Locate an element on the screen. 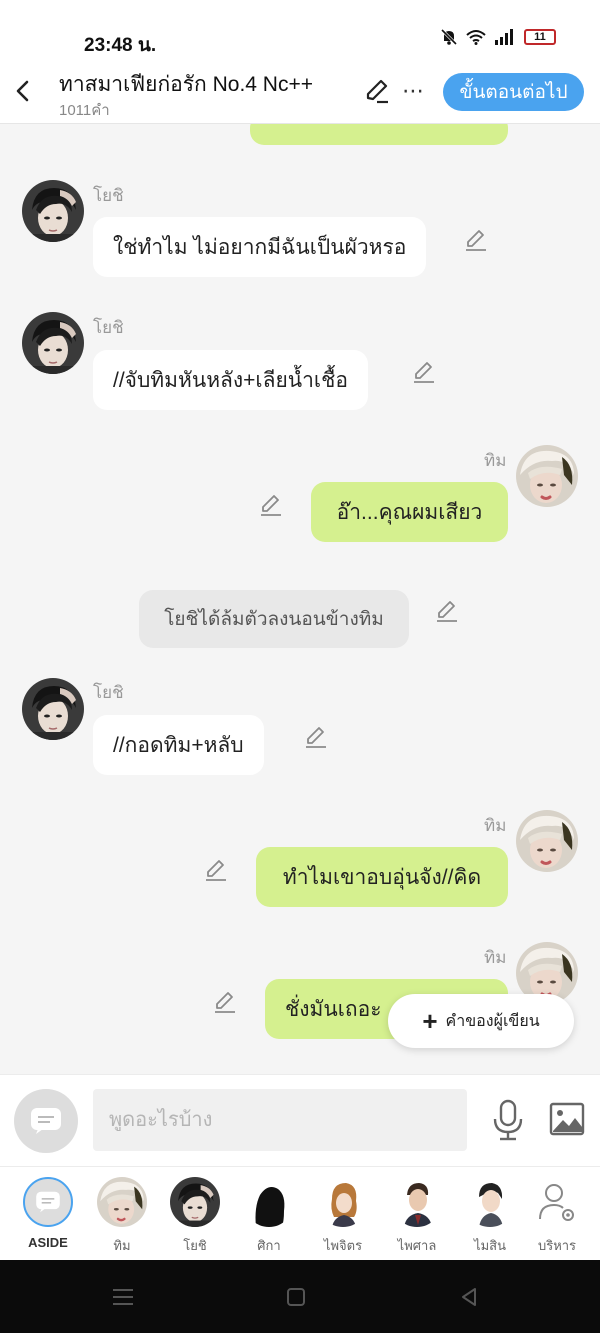 The width and height of the screenshot is (600, 1333). character-tim: ทิม is located at coordinates (122, 1216).